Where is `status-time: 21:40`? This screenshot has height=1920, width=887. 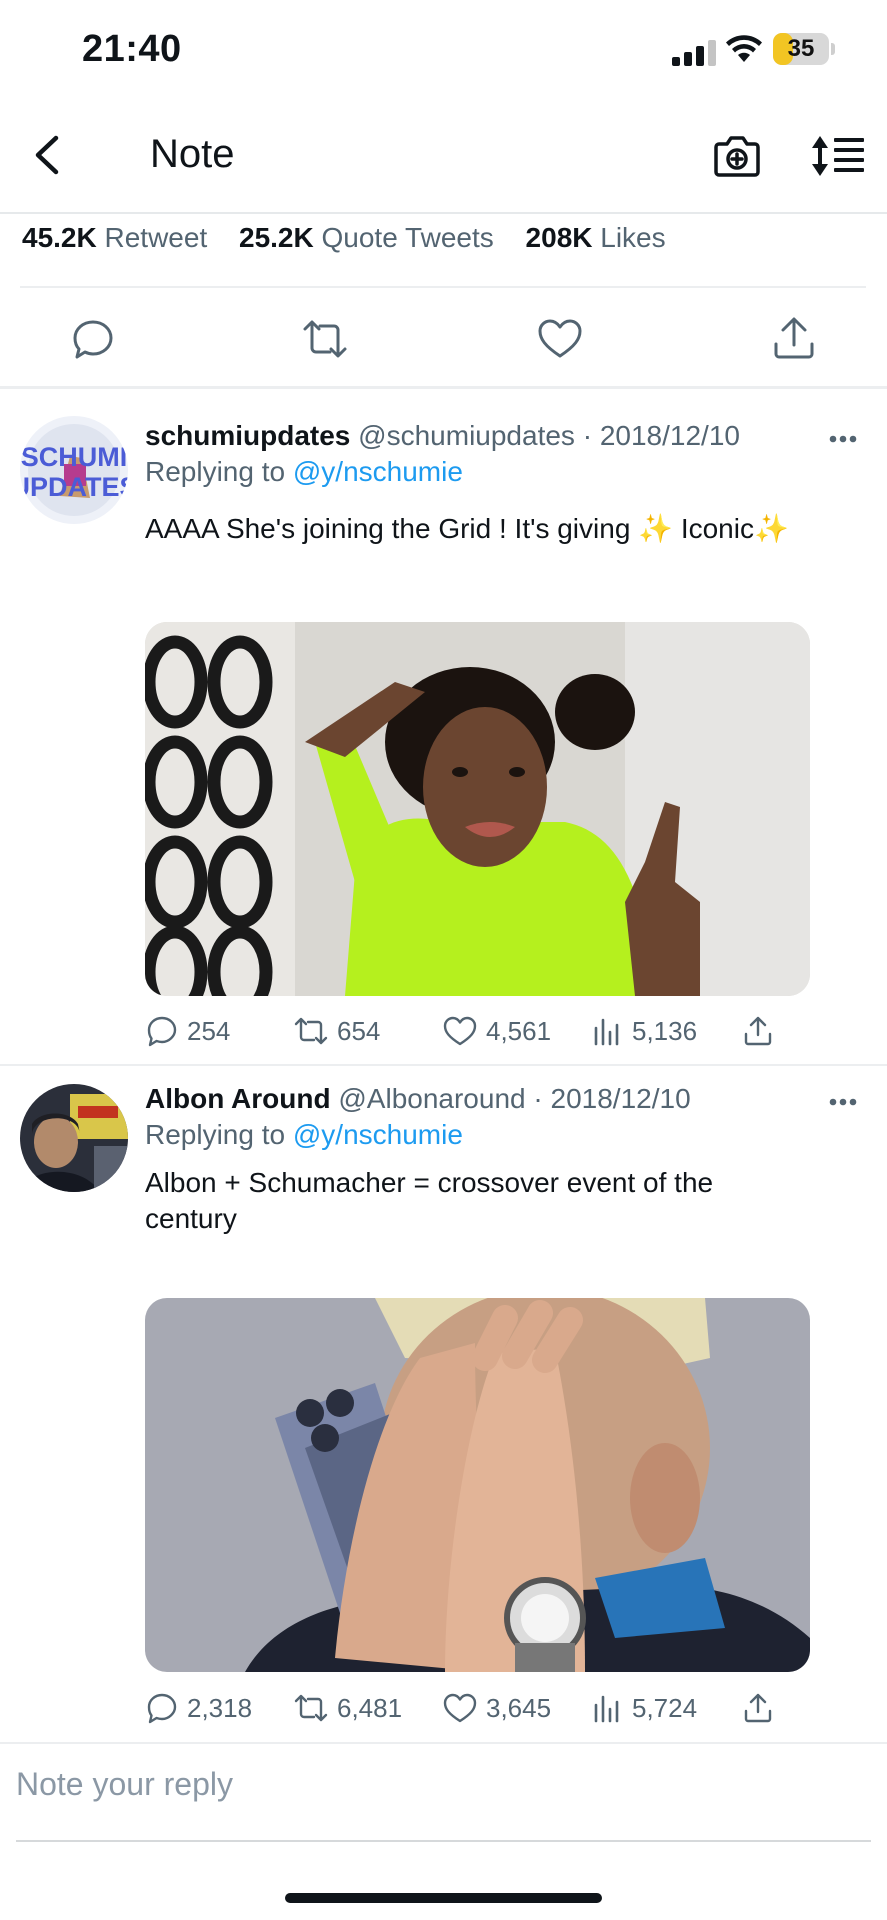 status-time: 21:40 is located at coordinates (132, 49).